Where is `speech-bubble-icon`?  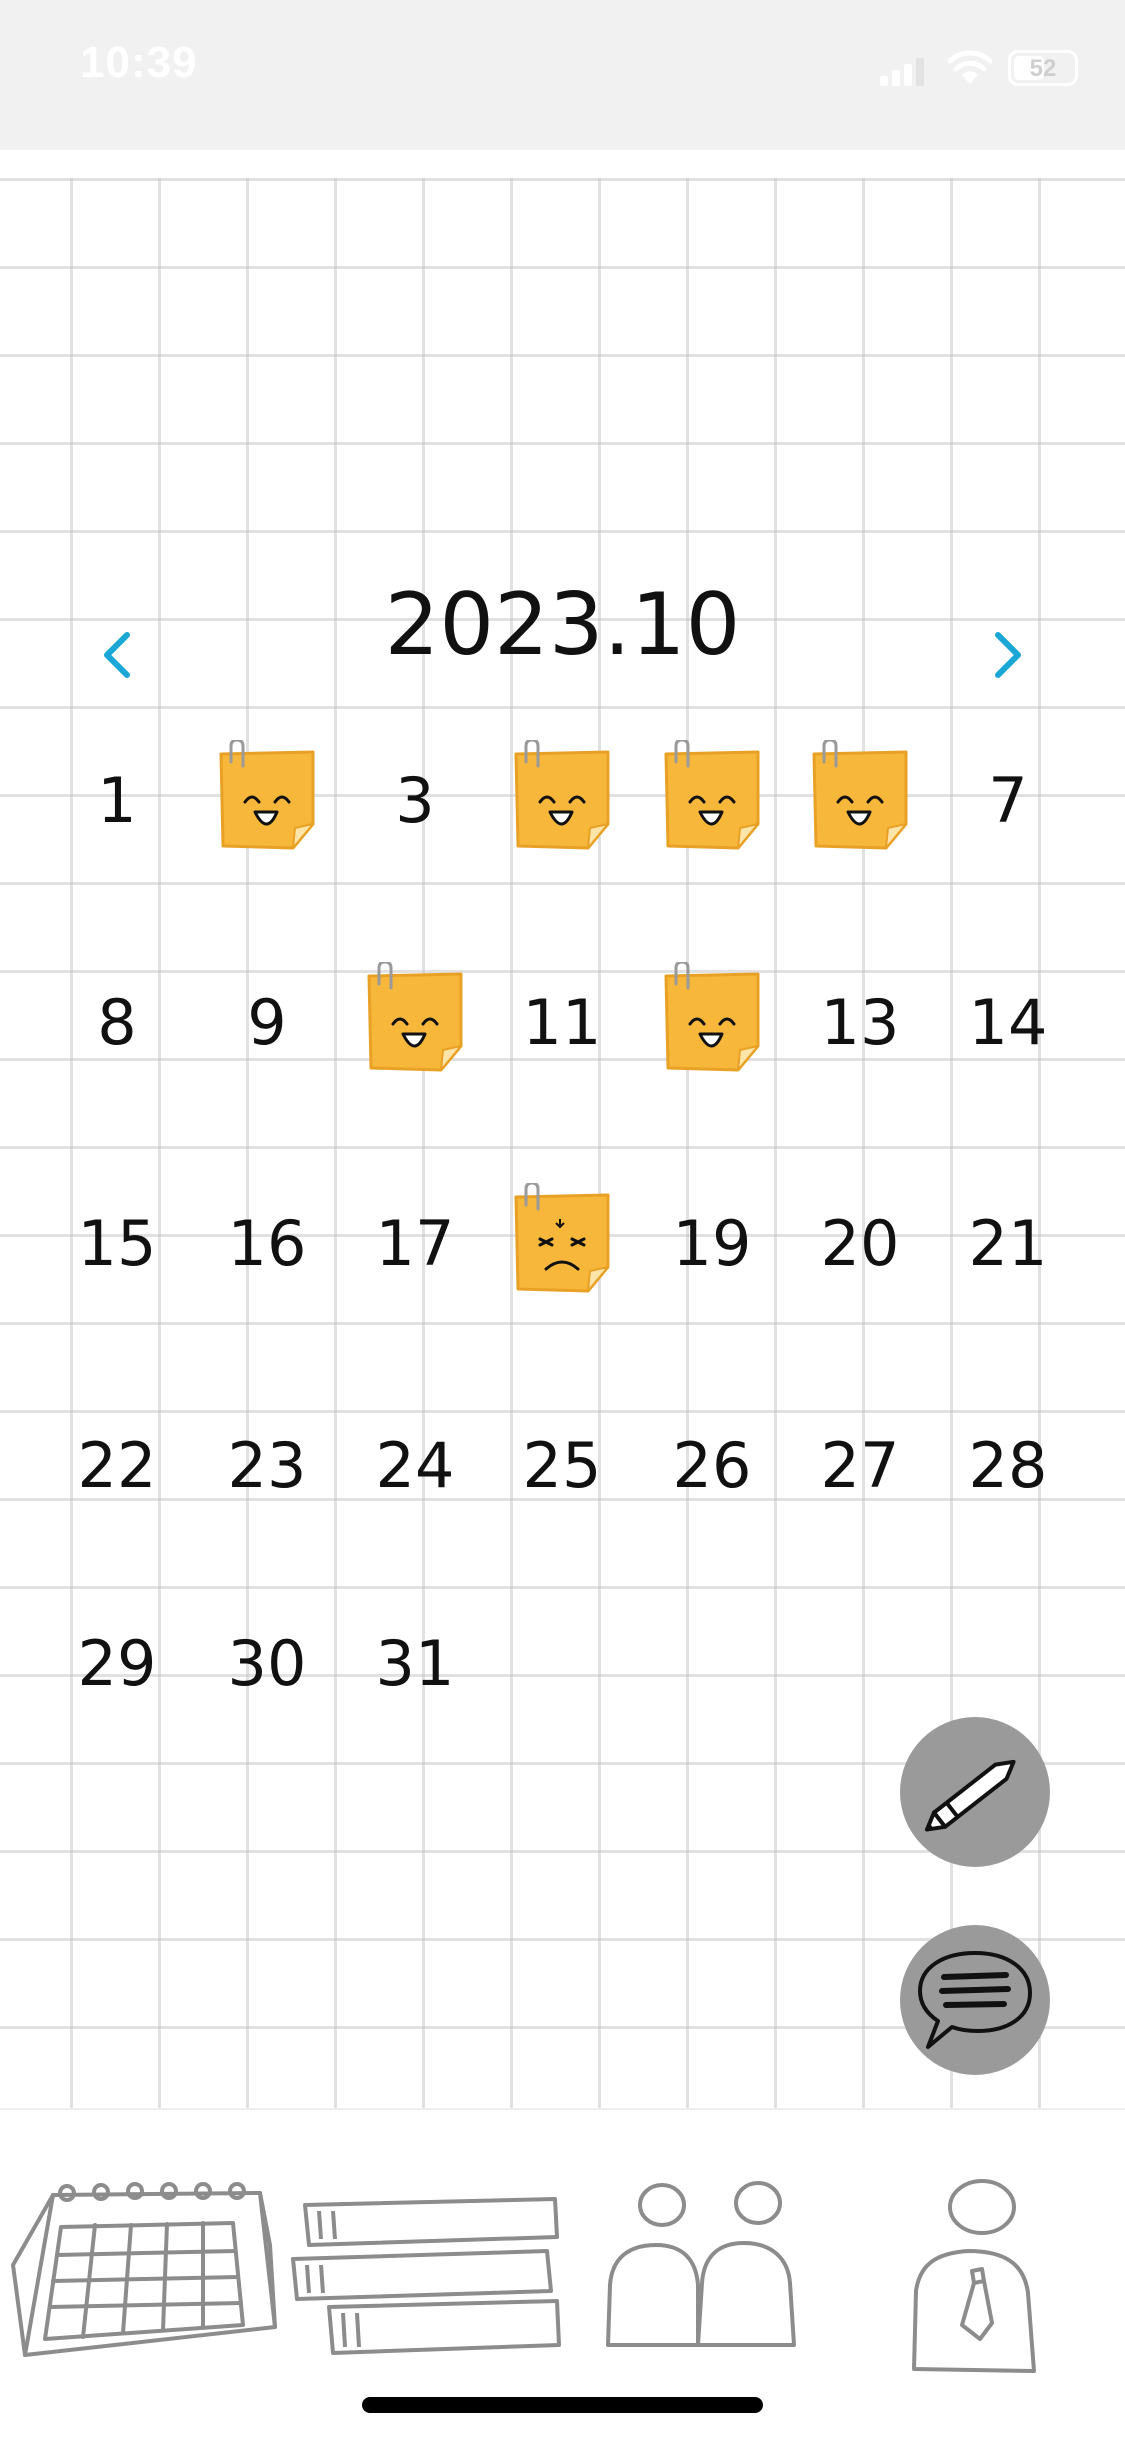
speech-bubble-icon is located at coordinates (975, 2000).